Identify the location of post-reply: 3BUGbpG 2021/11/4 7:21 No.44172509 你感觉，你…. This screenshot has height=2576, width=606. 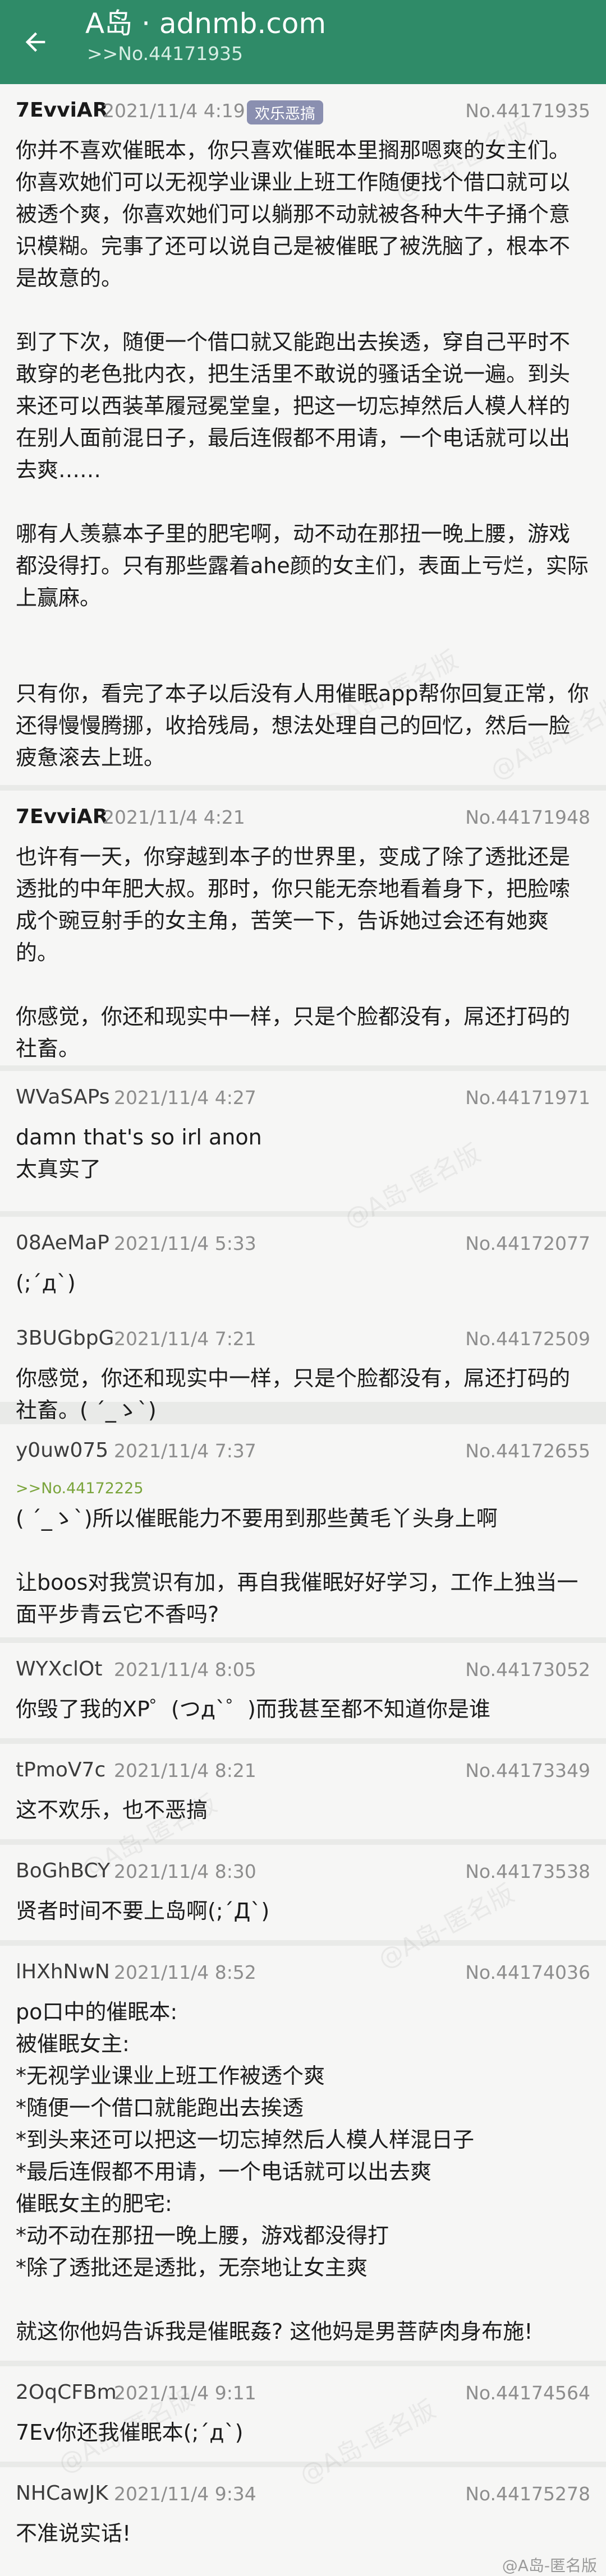
(303, 1367).